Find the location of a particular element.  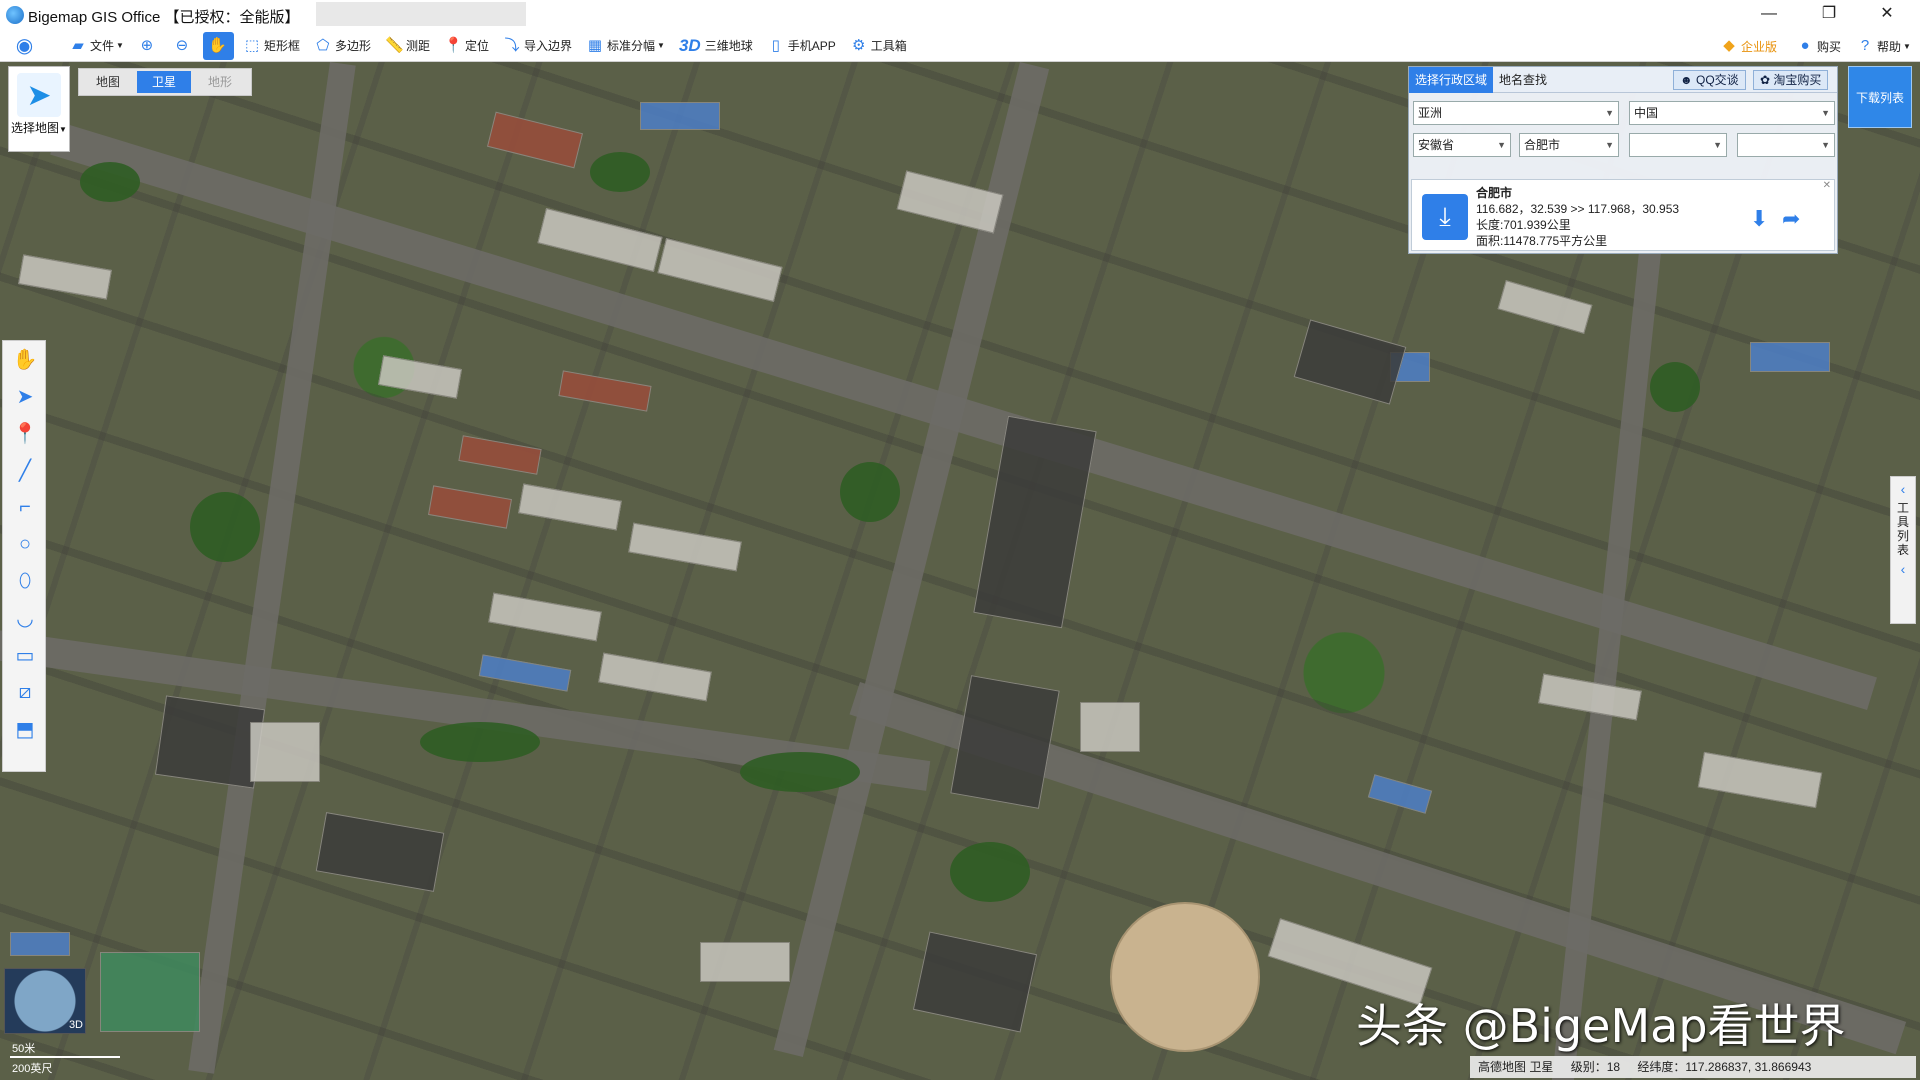

ruler-tool: ⧄ is located at coordinates (25, 692).